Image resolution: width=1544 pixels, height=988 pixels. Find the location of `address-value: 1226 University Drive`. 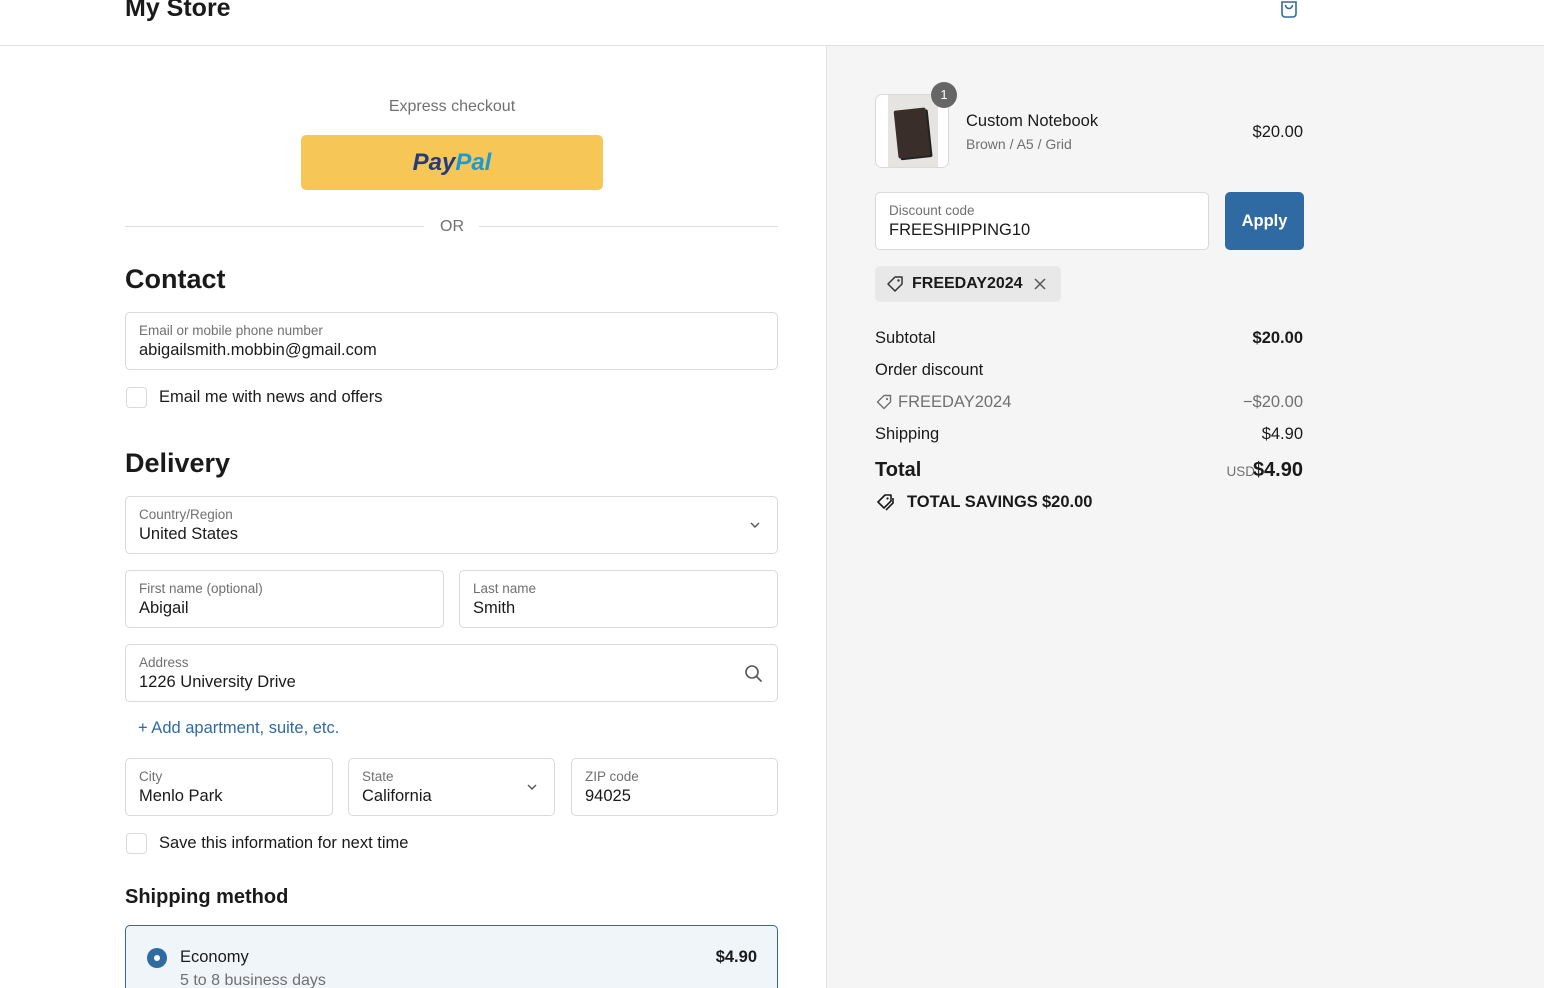

address-value: 1226 University Drive is located at coordinates (217, 682).